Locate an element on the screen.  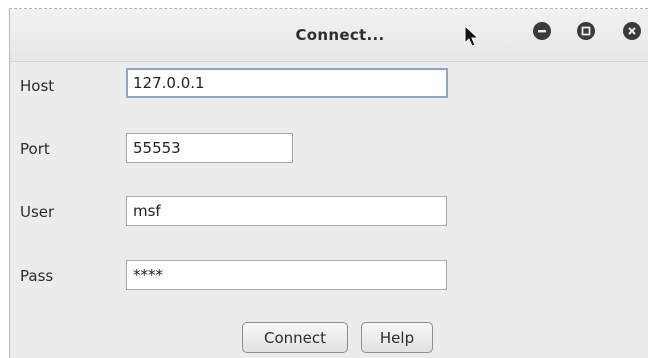
pass-input is located at coordinates (286, 275).